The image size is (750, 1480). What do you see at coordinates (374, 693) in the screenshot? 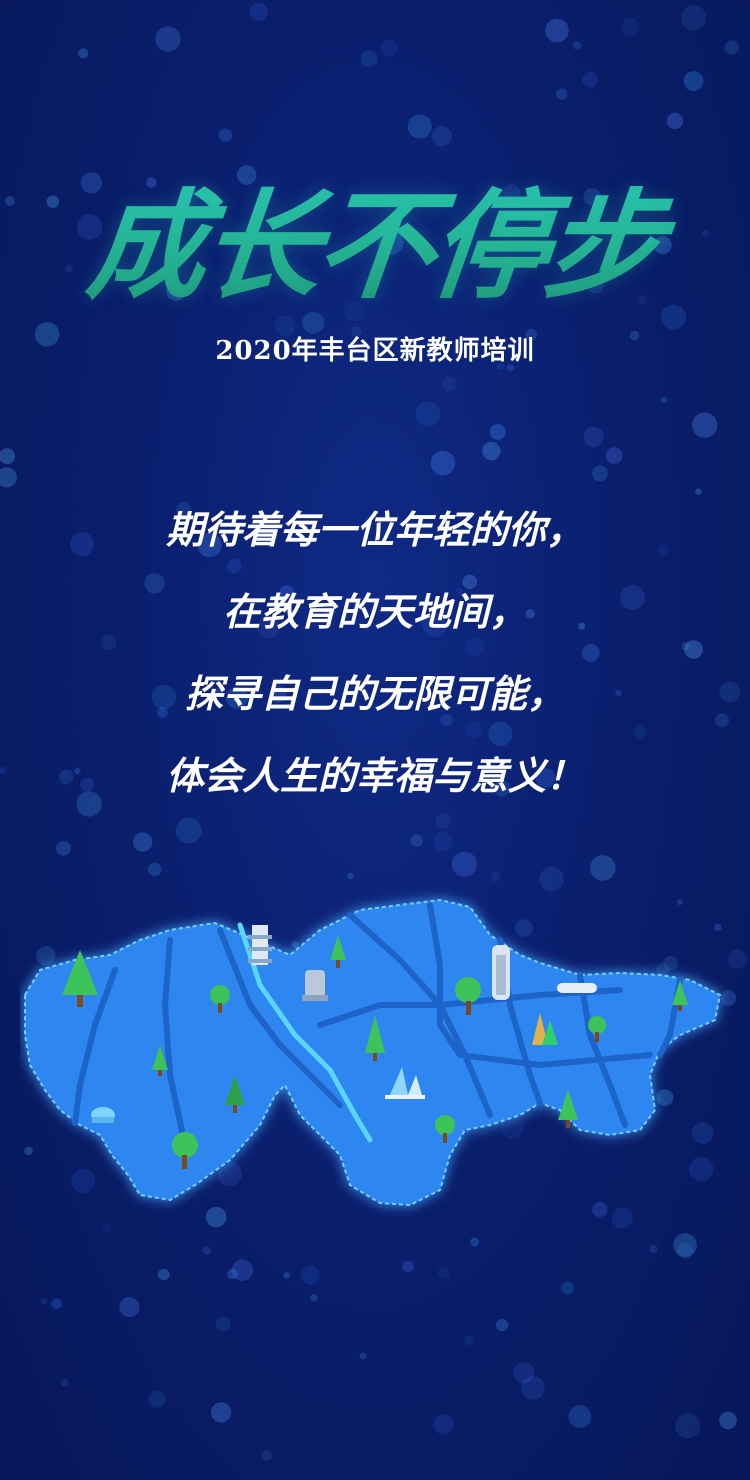
I see `message-line: 探寻自己的无限可能，` at bounding box center [374, 693].